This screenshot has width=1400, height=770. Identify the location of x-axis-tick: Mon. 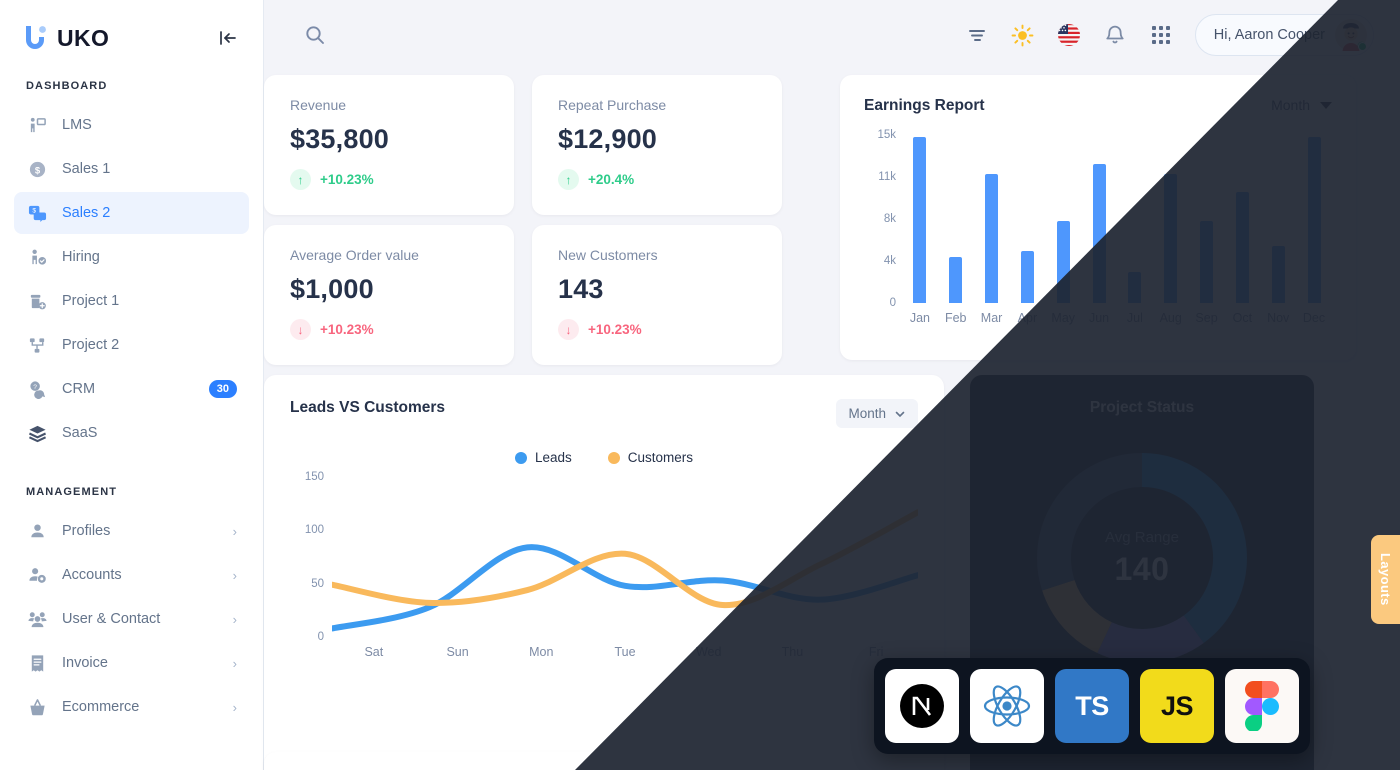
(541, 652).